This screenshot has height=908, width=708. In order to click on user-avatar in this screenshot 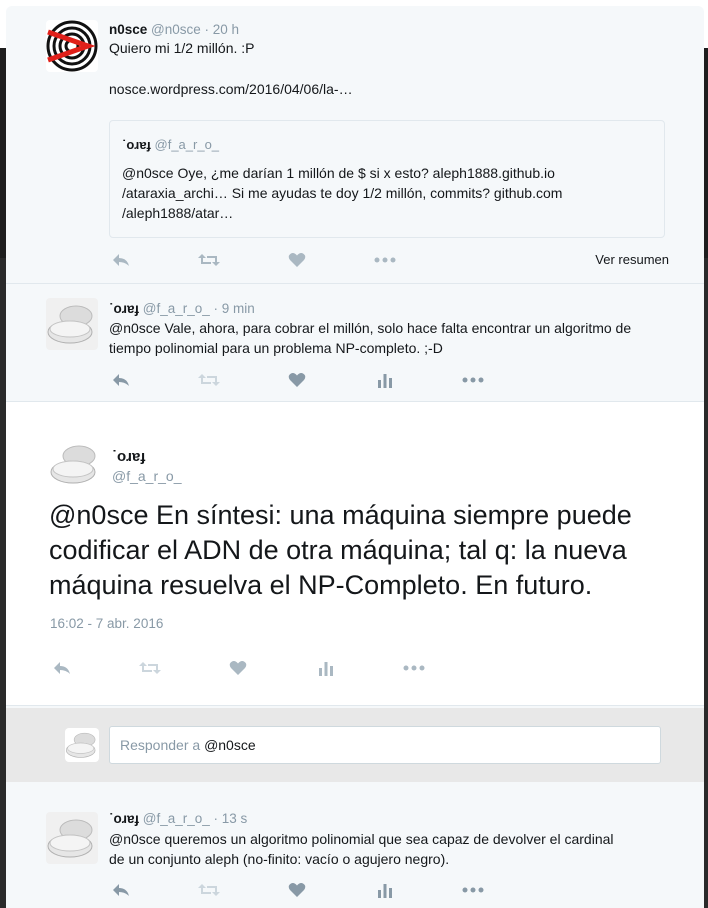, I will do `click(82, 745)`.